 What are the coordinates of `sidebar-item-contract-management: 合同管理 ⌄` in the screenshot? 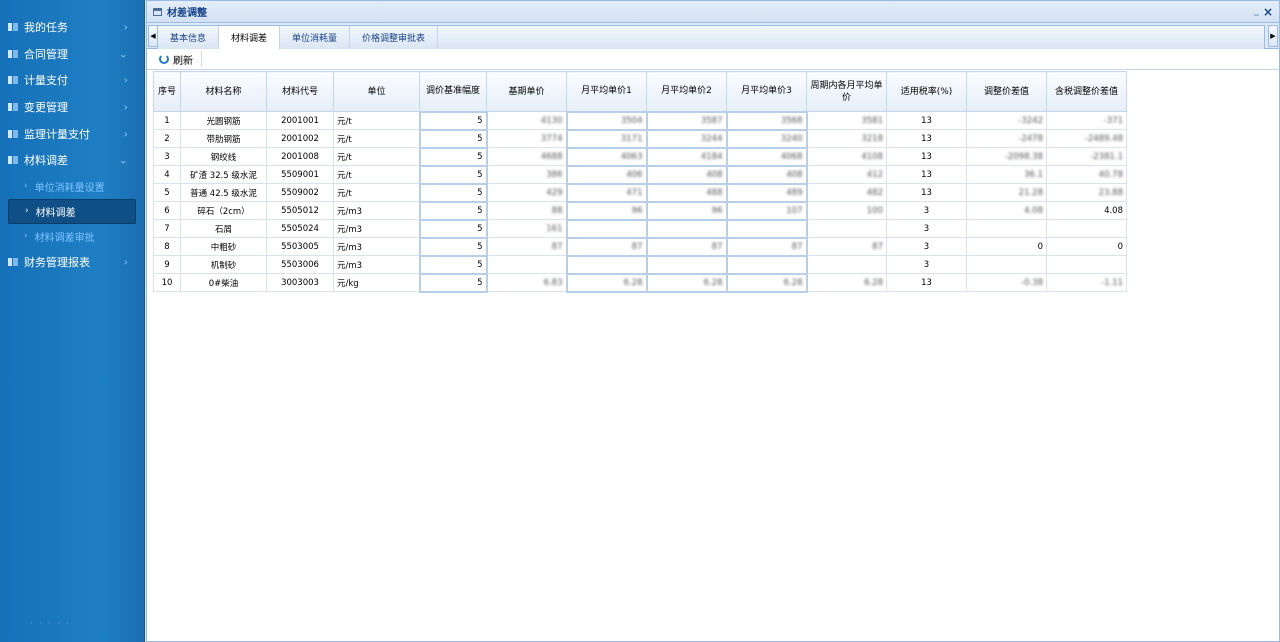 It's located at (72, 54).